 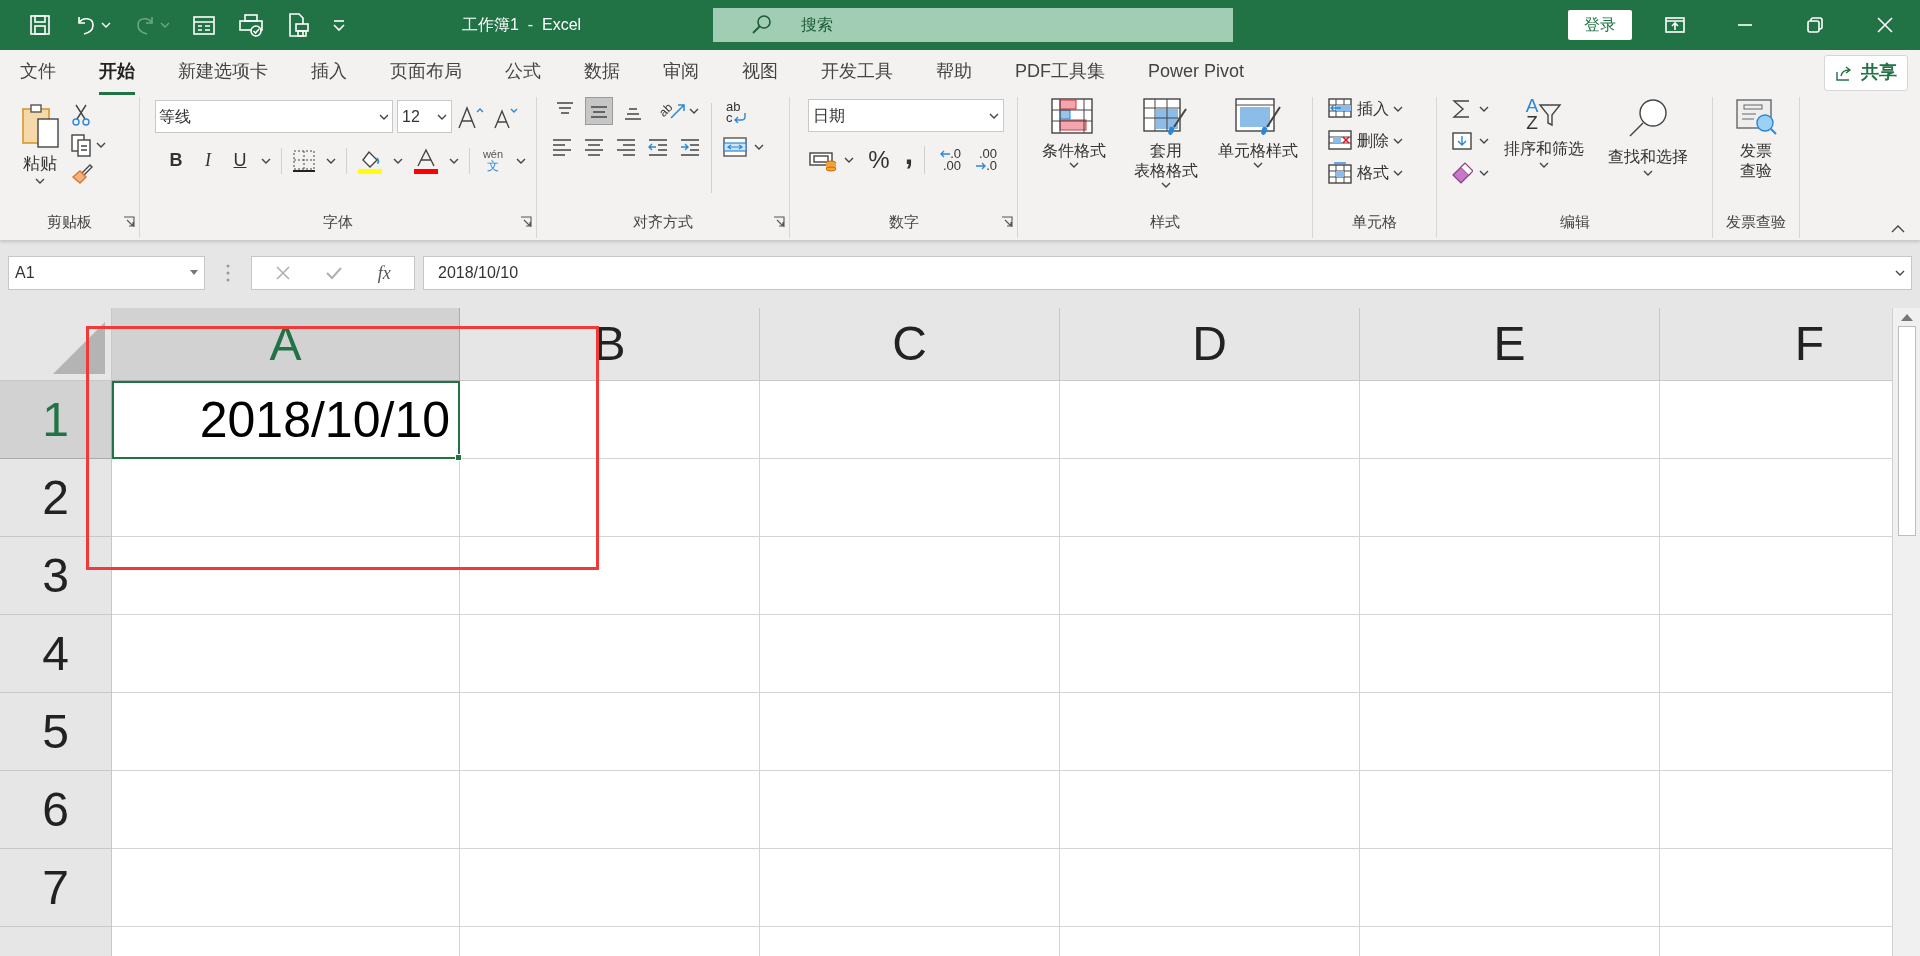 What do you see at coordinates (1885, 25) in the screenshot?
I see `close-icon` at bounding box center [1885, 25].